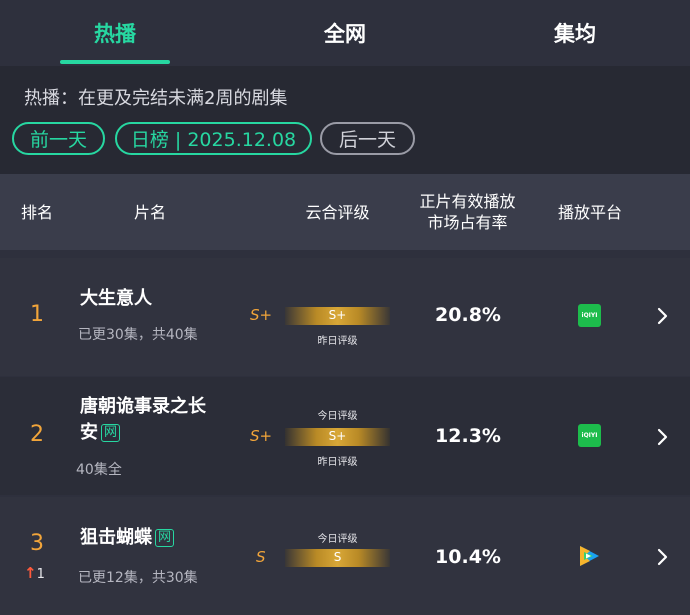 This screenshot has height=615, width=690. I want to click on rank-number: 3, so click(37, 543).